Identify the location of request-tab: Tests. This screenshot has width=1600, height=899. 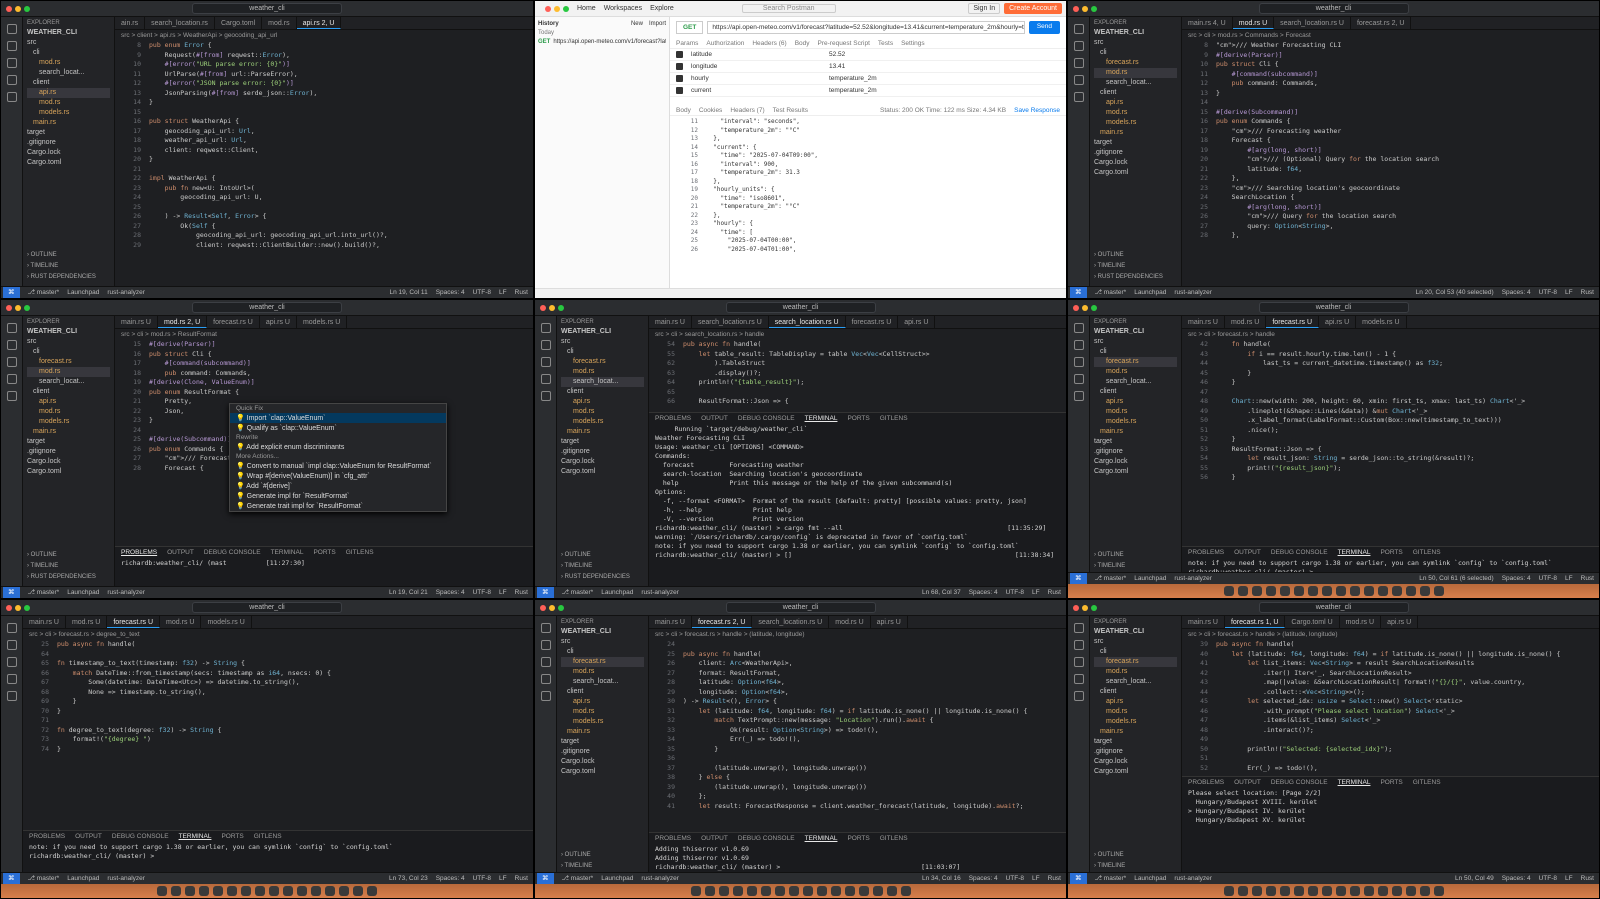
(885, 43).